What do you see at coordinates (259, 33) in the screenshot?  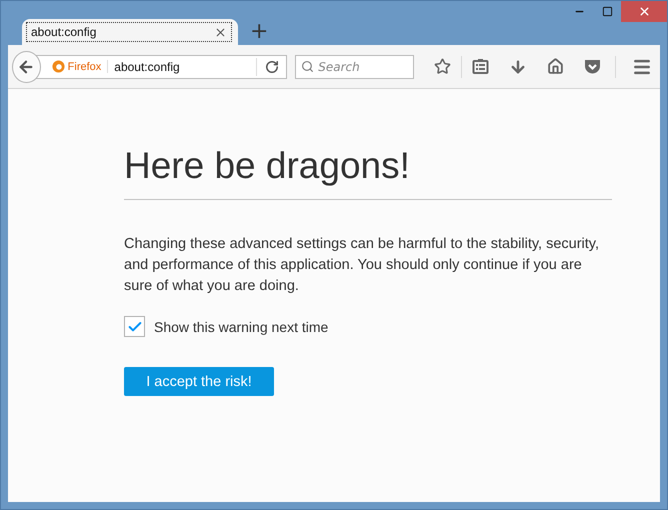 I see `new-tab-button: +` at bounding box center [259, 33].